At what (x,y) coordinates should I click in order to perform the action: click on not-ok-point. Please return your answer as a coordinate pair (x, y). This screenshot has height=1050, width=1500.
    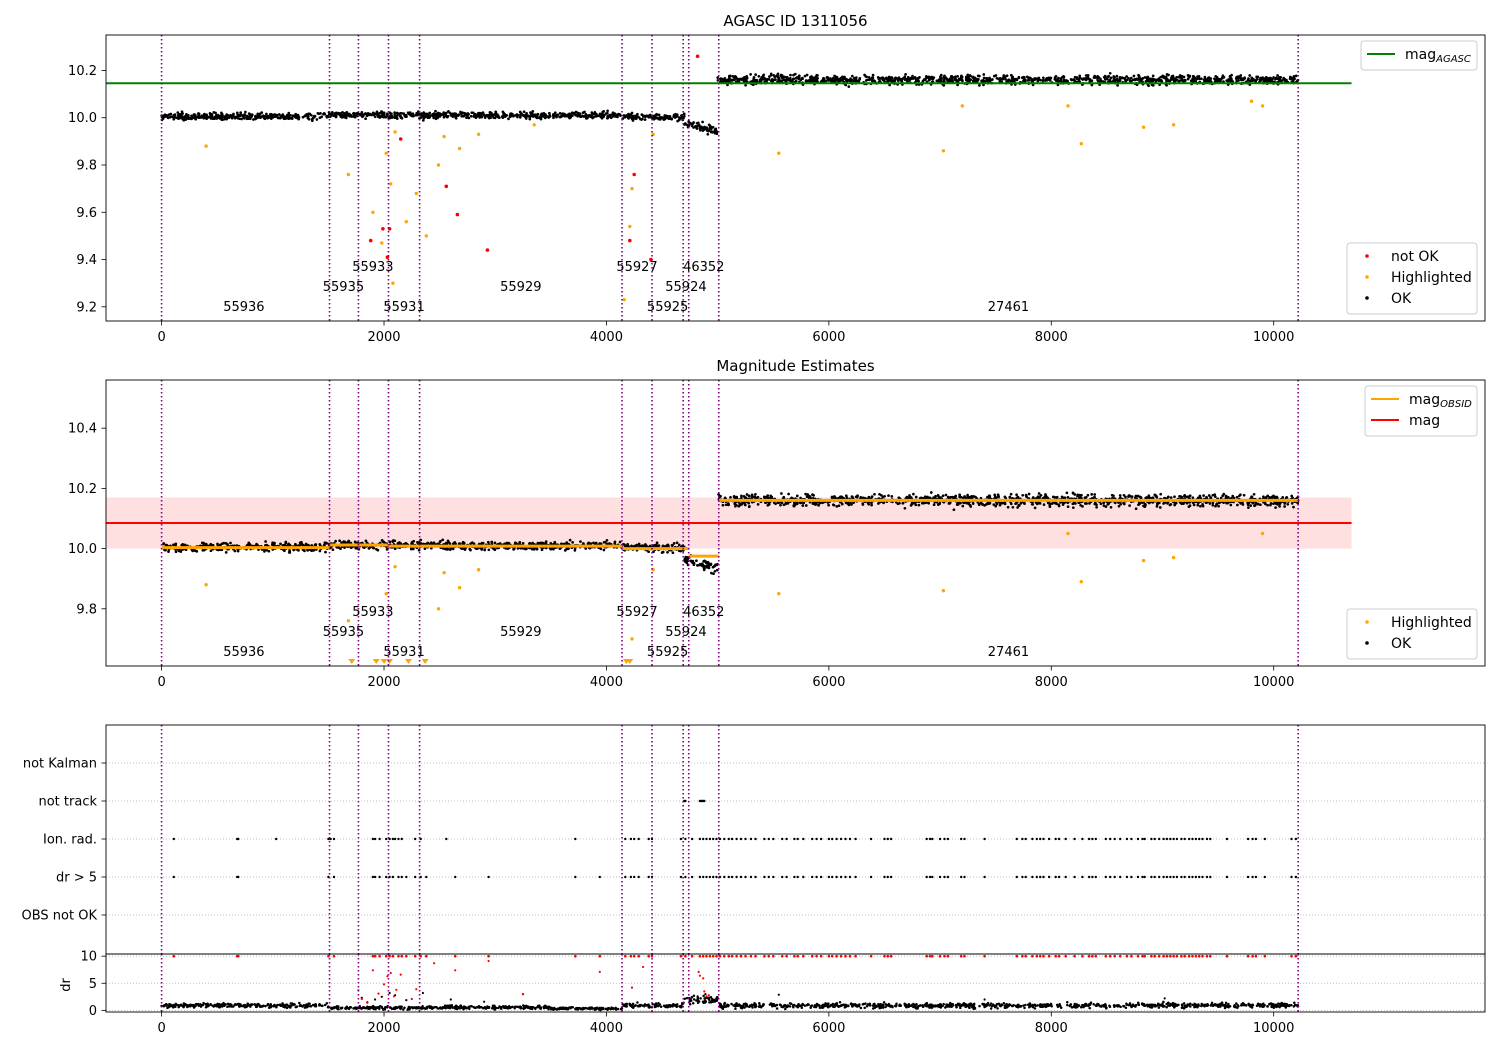
    Looking at the image, I should click on (383, 229).